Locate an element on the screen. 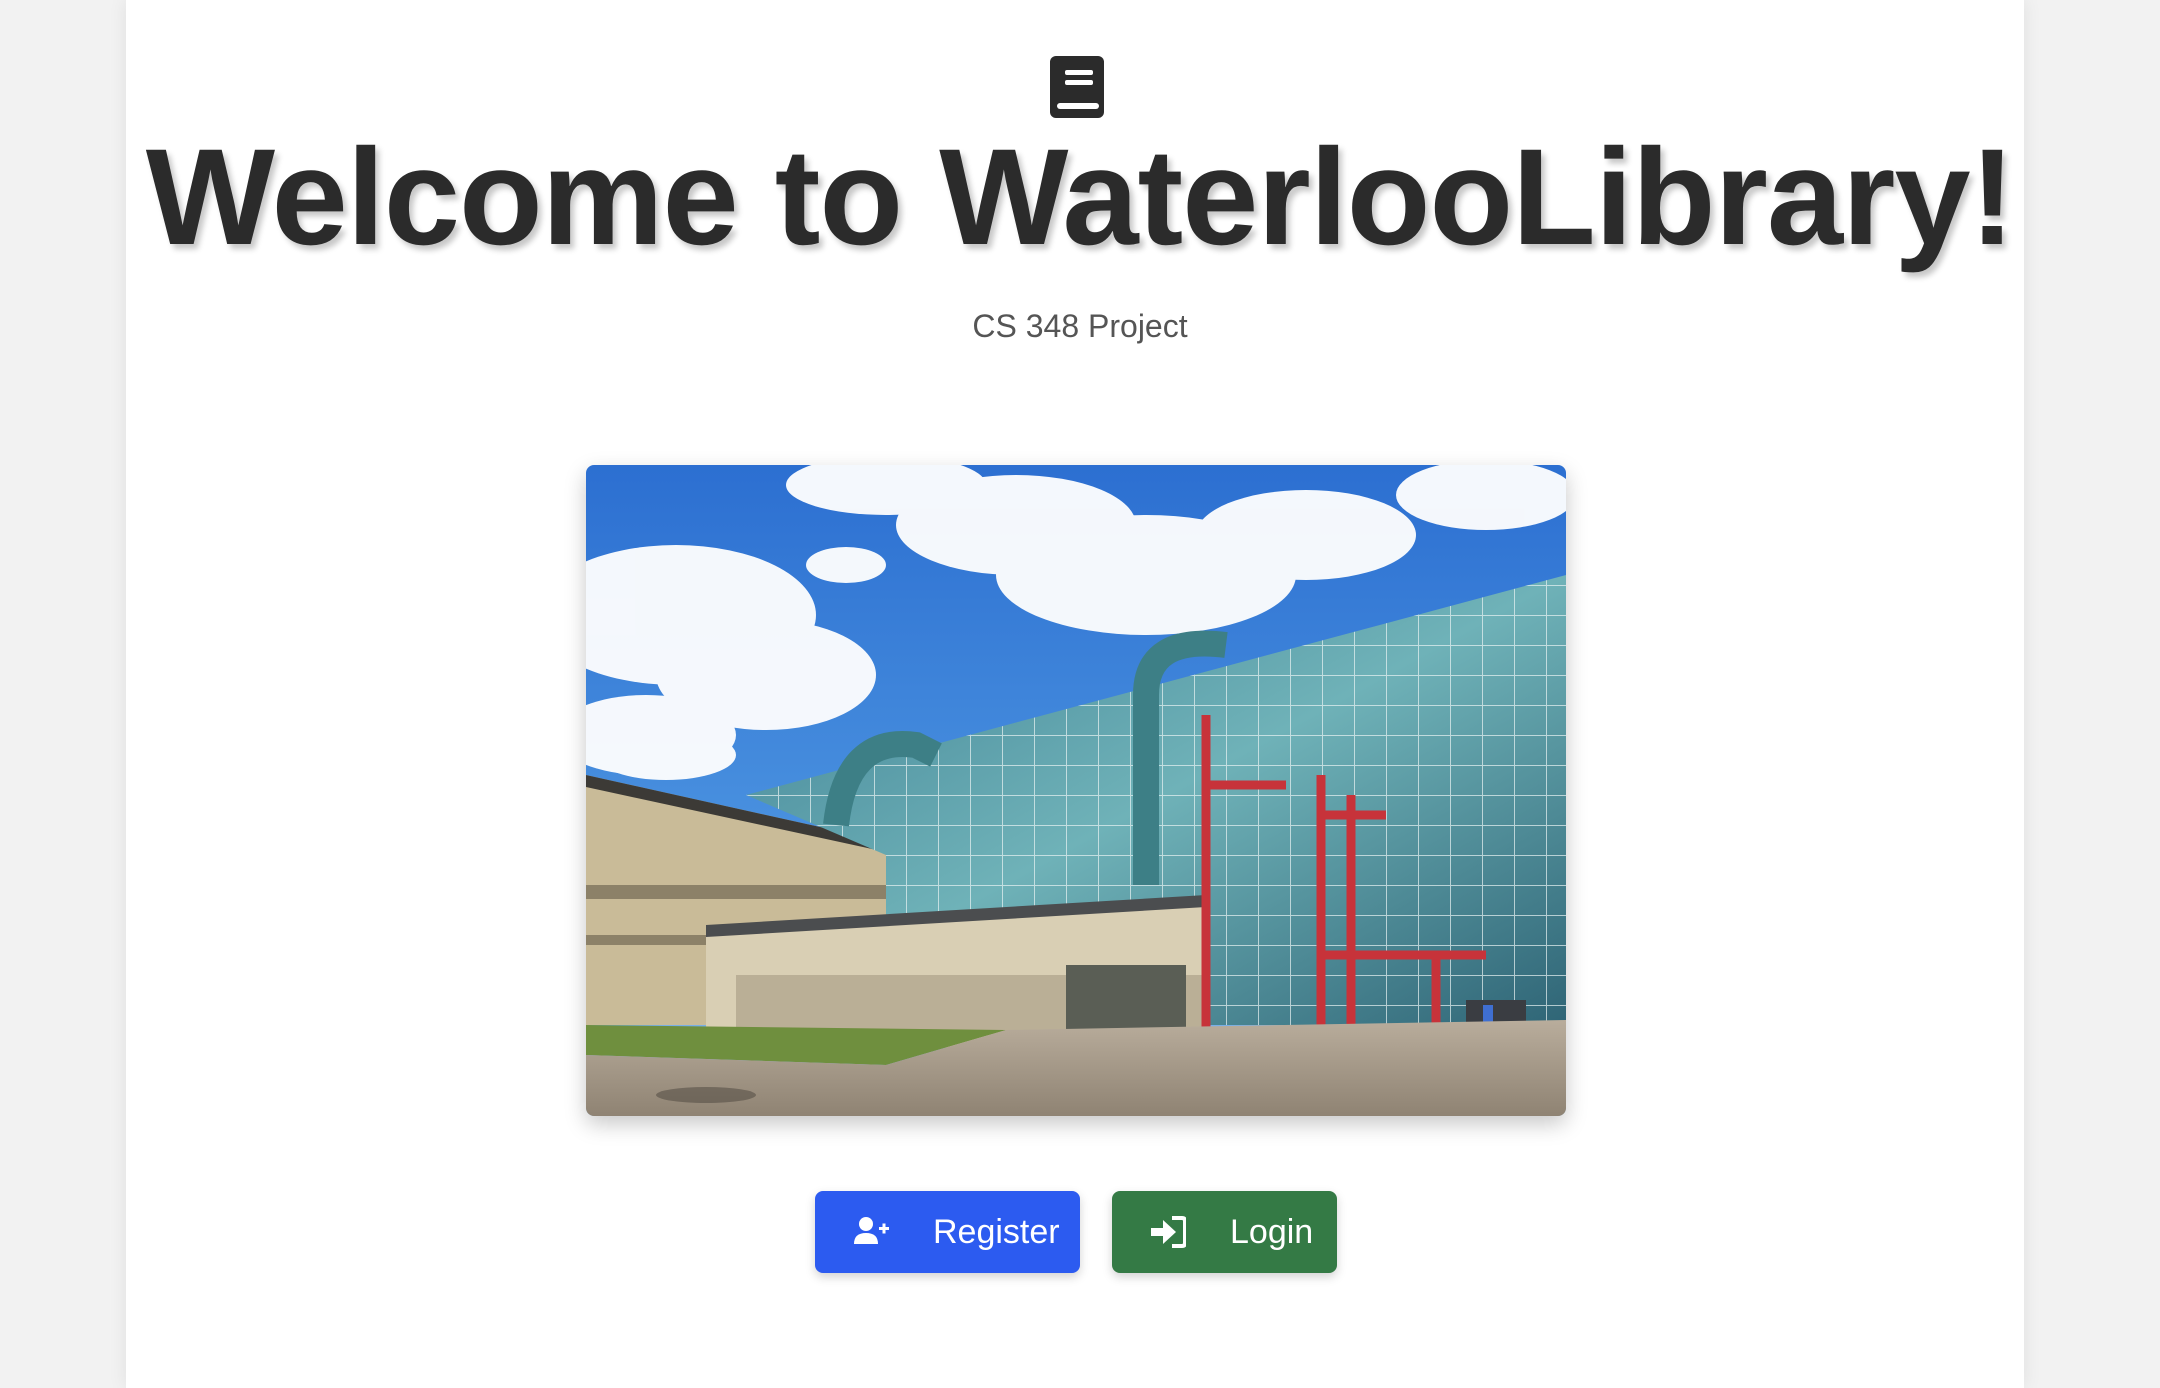 This screenshot has height=1388, width=2160. page-subtitle: CS 348 Project is located at coordinates (1080, 326).